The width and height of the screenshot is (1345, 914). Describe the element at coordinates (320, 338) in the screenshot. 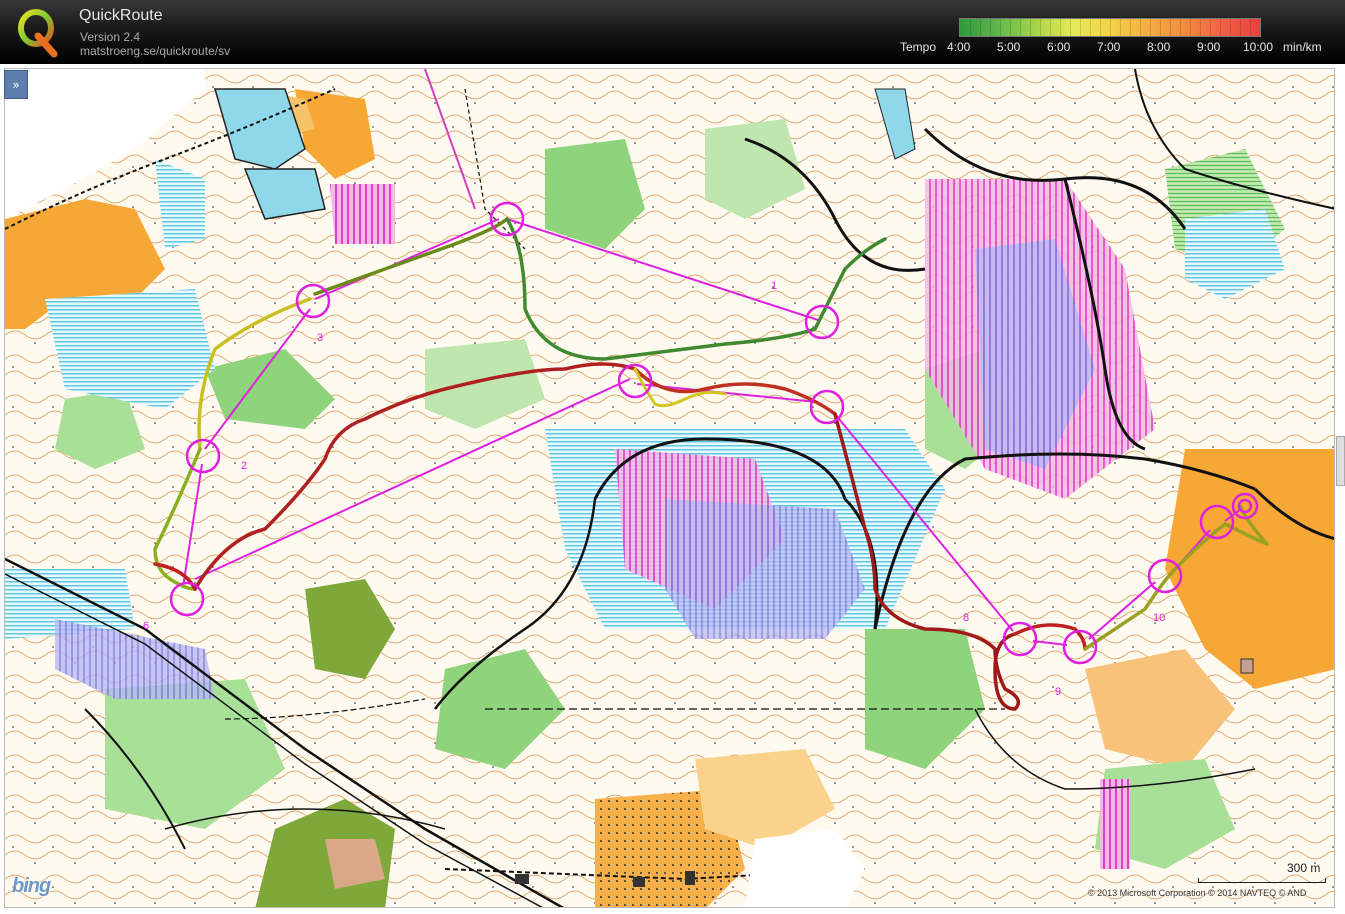

I see `control-number: 3` at that location.